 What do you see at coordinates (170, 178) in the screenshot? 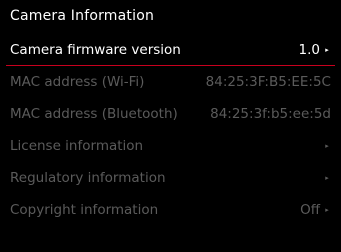
I see `menu-item-regulatory-information: Regulatory information ▸` at bounding box center [170, 178].